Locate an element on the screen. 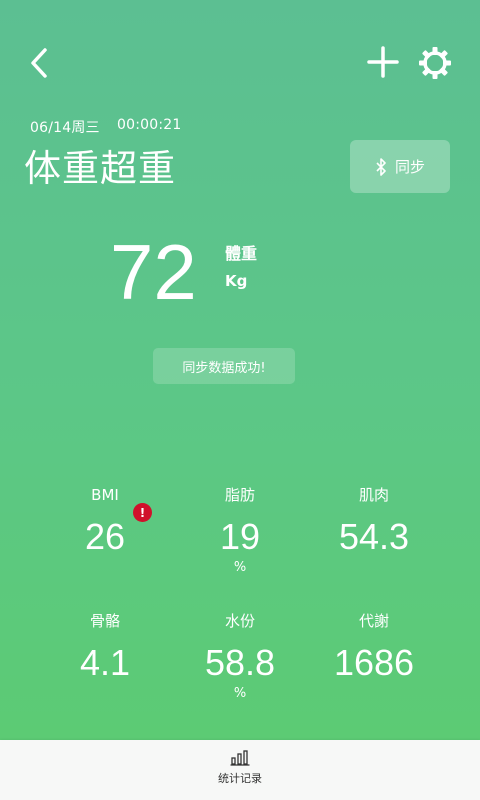 Image resolution: width=480 pixels, height=800 pixels. metric-bone: 骨骼 4.1 is located at coordinates (105, 648).